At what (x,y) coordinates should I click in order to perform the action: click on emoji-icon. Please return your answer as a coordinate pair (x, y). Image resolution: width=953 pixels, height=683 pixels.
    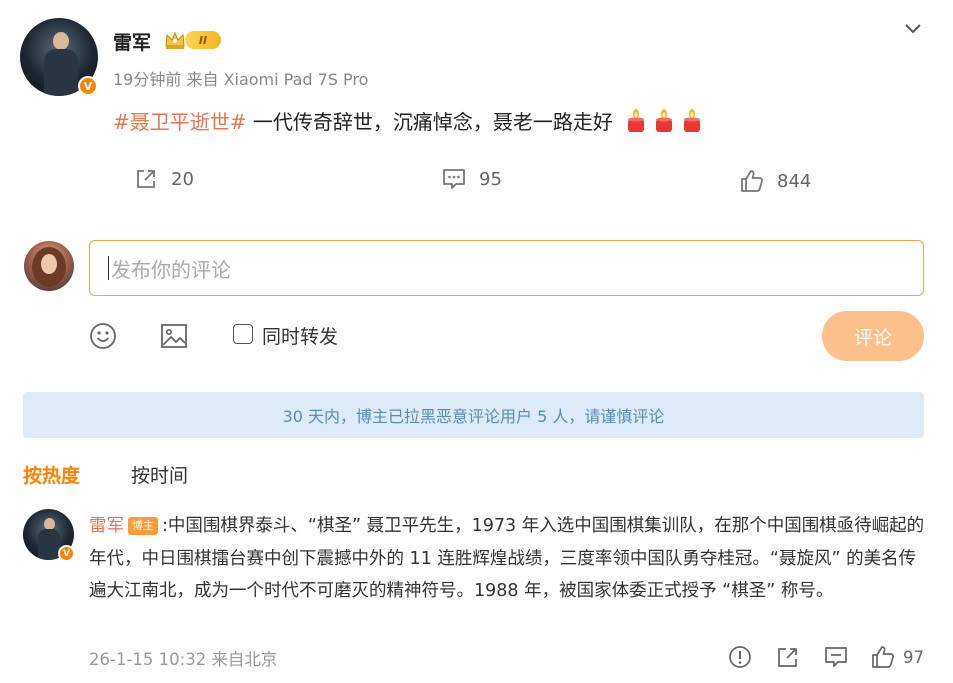
    Looking at the image, I should click on (103, 336).